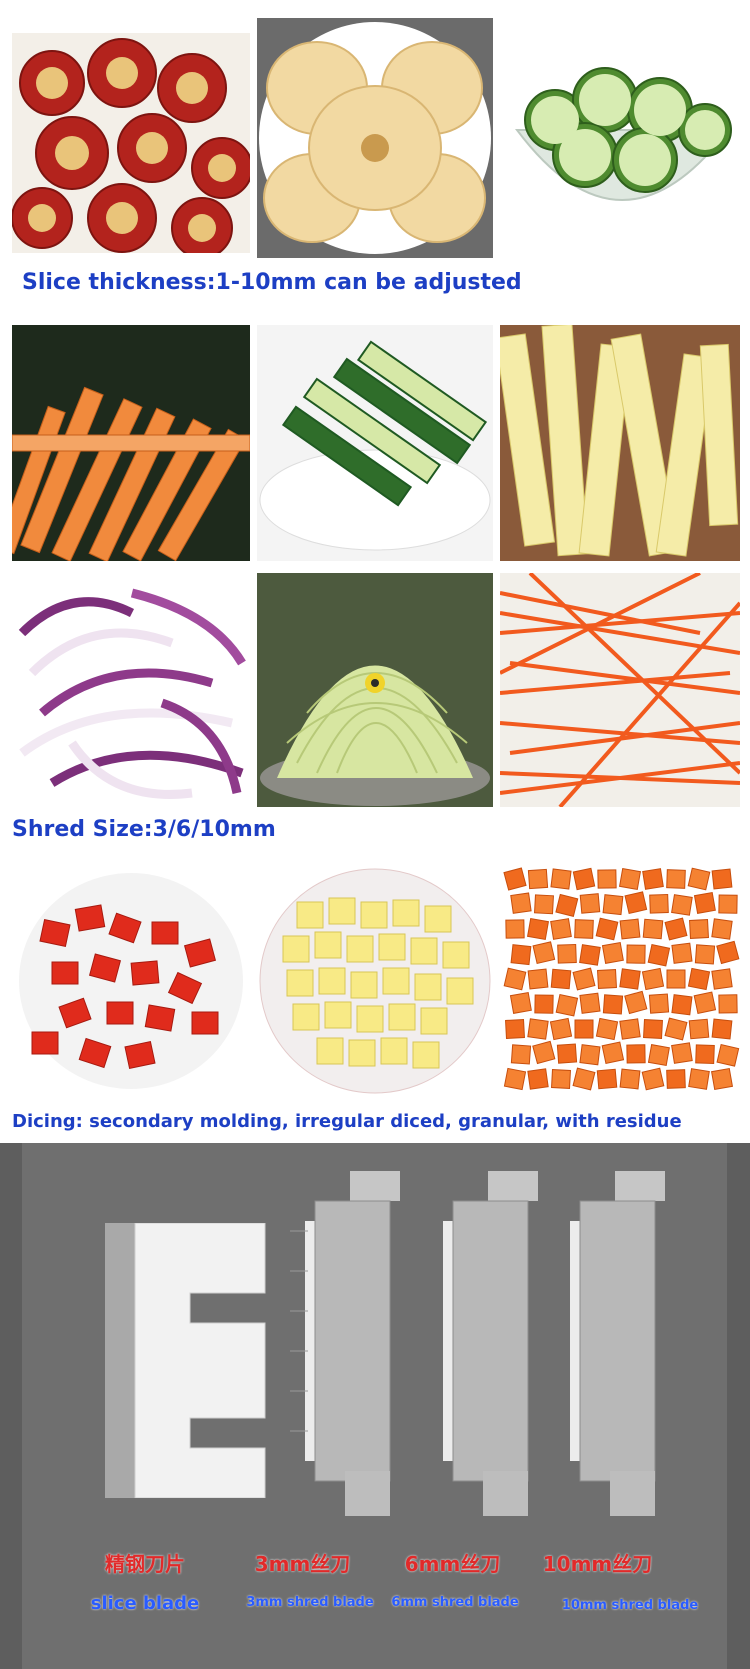 This screenshot has height=1669, width=750. Describe the element at coordinates (131, 690) in the screenshot. I see `photo-red-onion-slices` at that location.